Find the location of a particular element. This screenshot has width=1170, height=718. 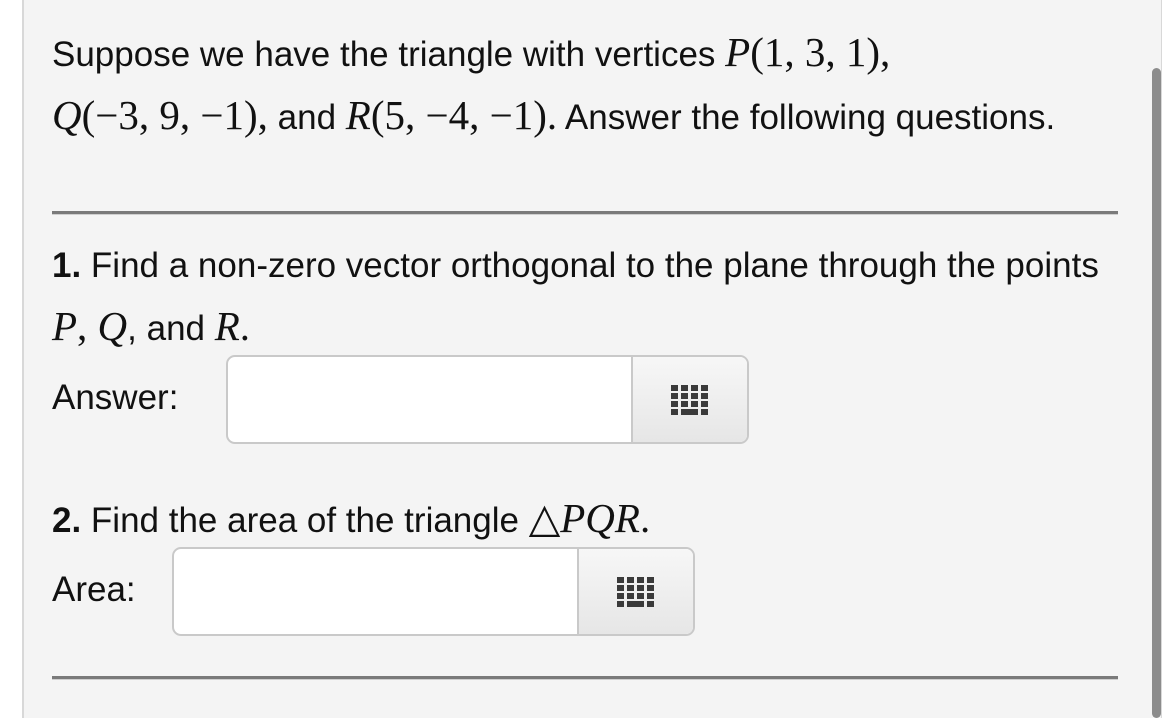

divider-top is located at coordinates (585, 213).